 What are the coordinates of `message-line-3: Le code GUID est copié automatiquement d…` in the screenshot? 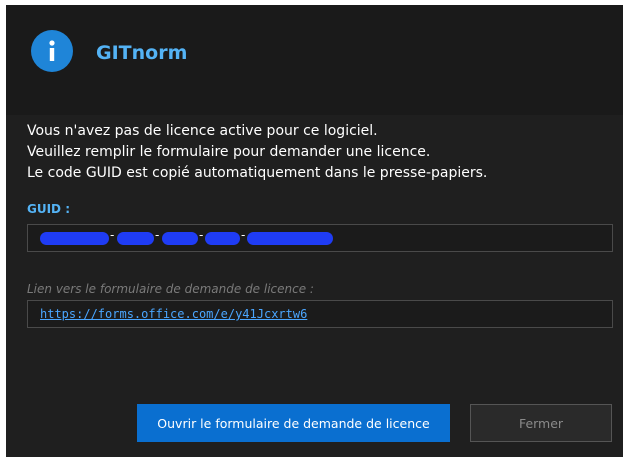 It's located at (257, 173).